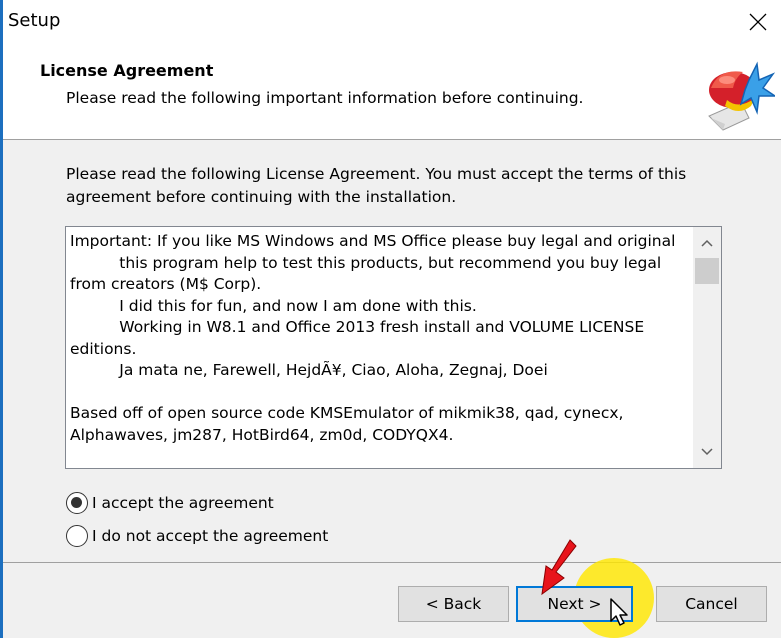 This screenshot has height=638, width=781. What do you see at coordinates (127, 70) in the screenshot?
I see `page-title: License Agreement` at bounding box center [127, 70].